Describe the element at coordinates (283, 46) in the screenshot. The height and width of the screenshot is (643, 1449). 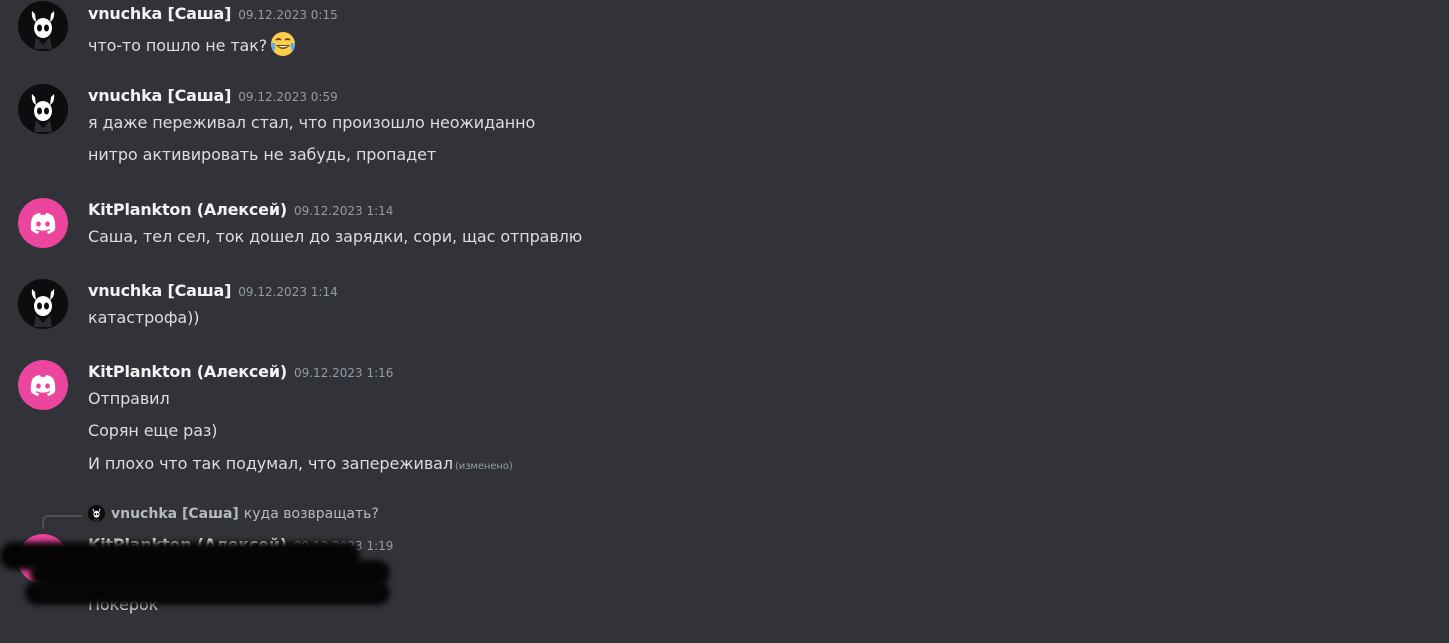
I see `joy-emoji-icon` at that location.